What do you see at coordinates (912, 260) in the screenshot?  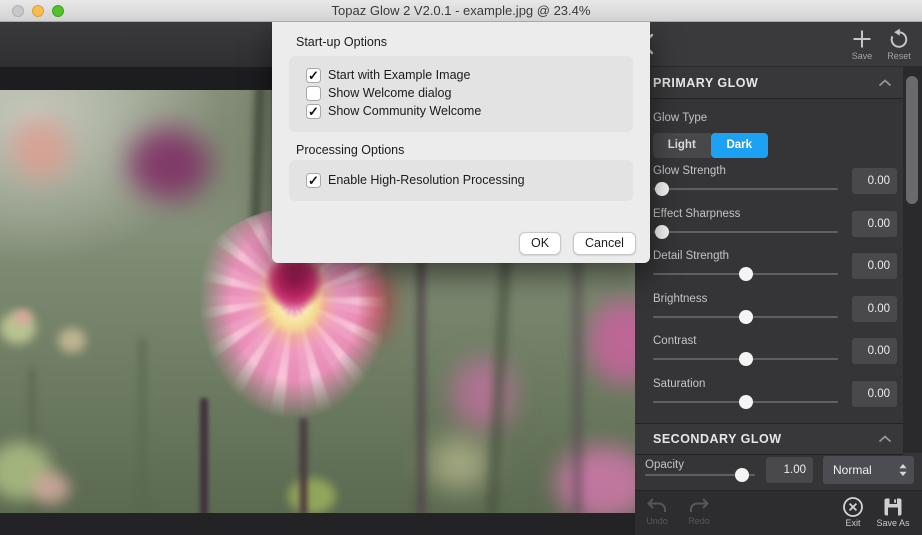 I see `panel-scrollbar-track` at bounding box center [912, 260].